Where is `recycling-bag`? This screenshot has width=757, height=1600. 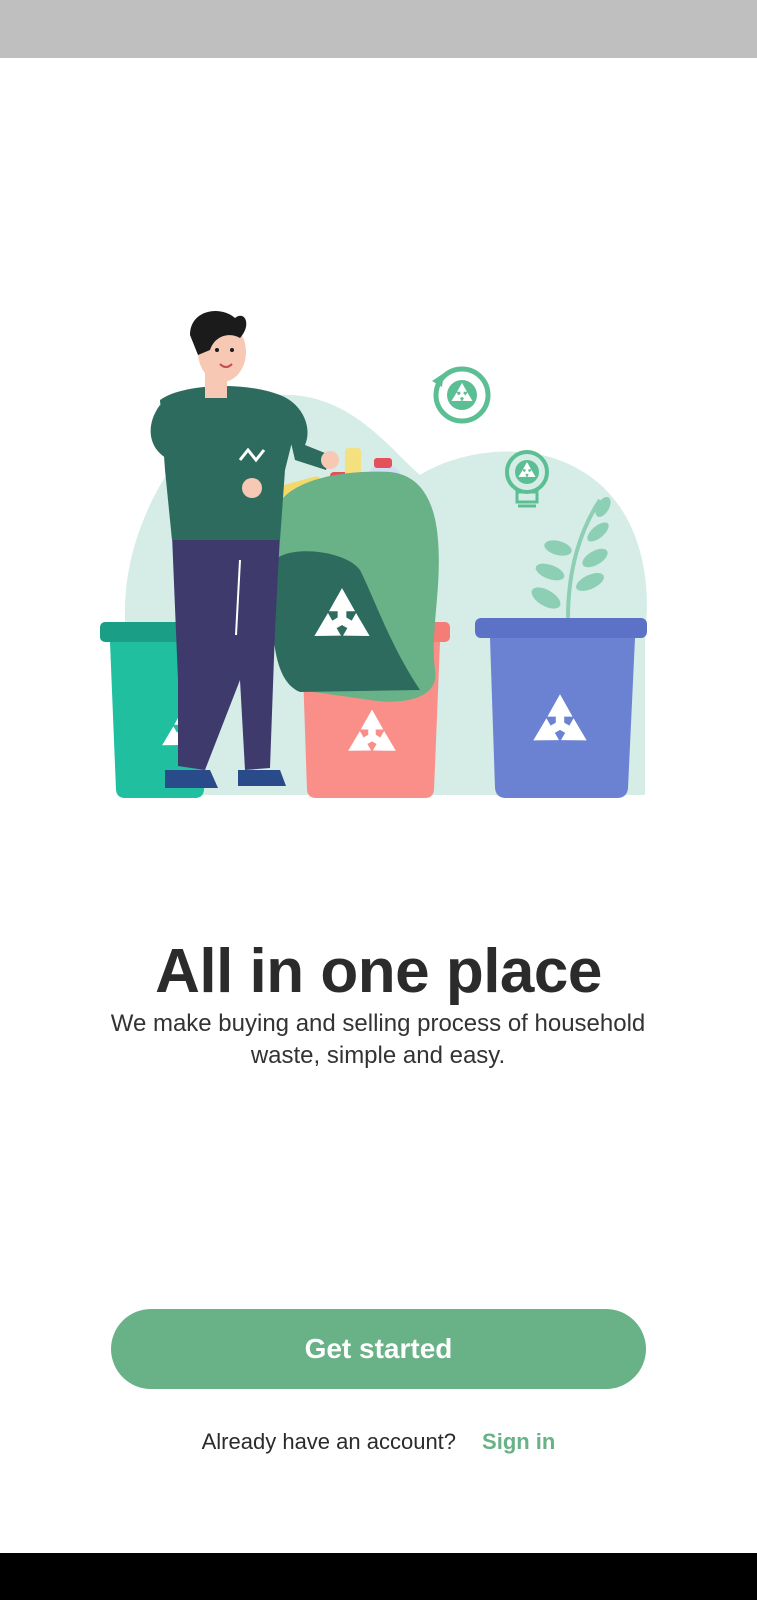 recycling-bag is located at coordinates (355, 586).